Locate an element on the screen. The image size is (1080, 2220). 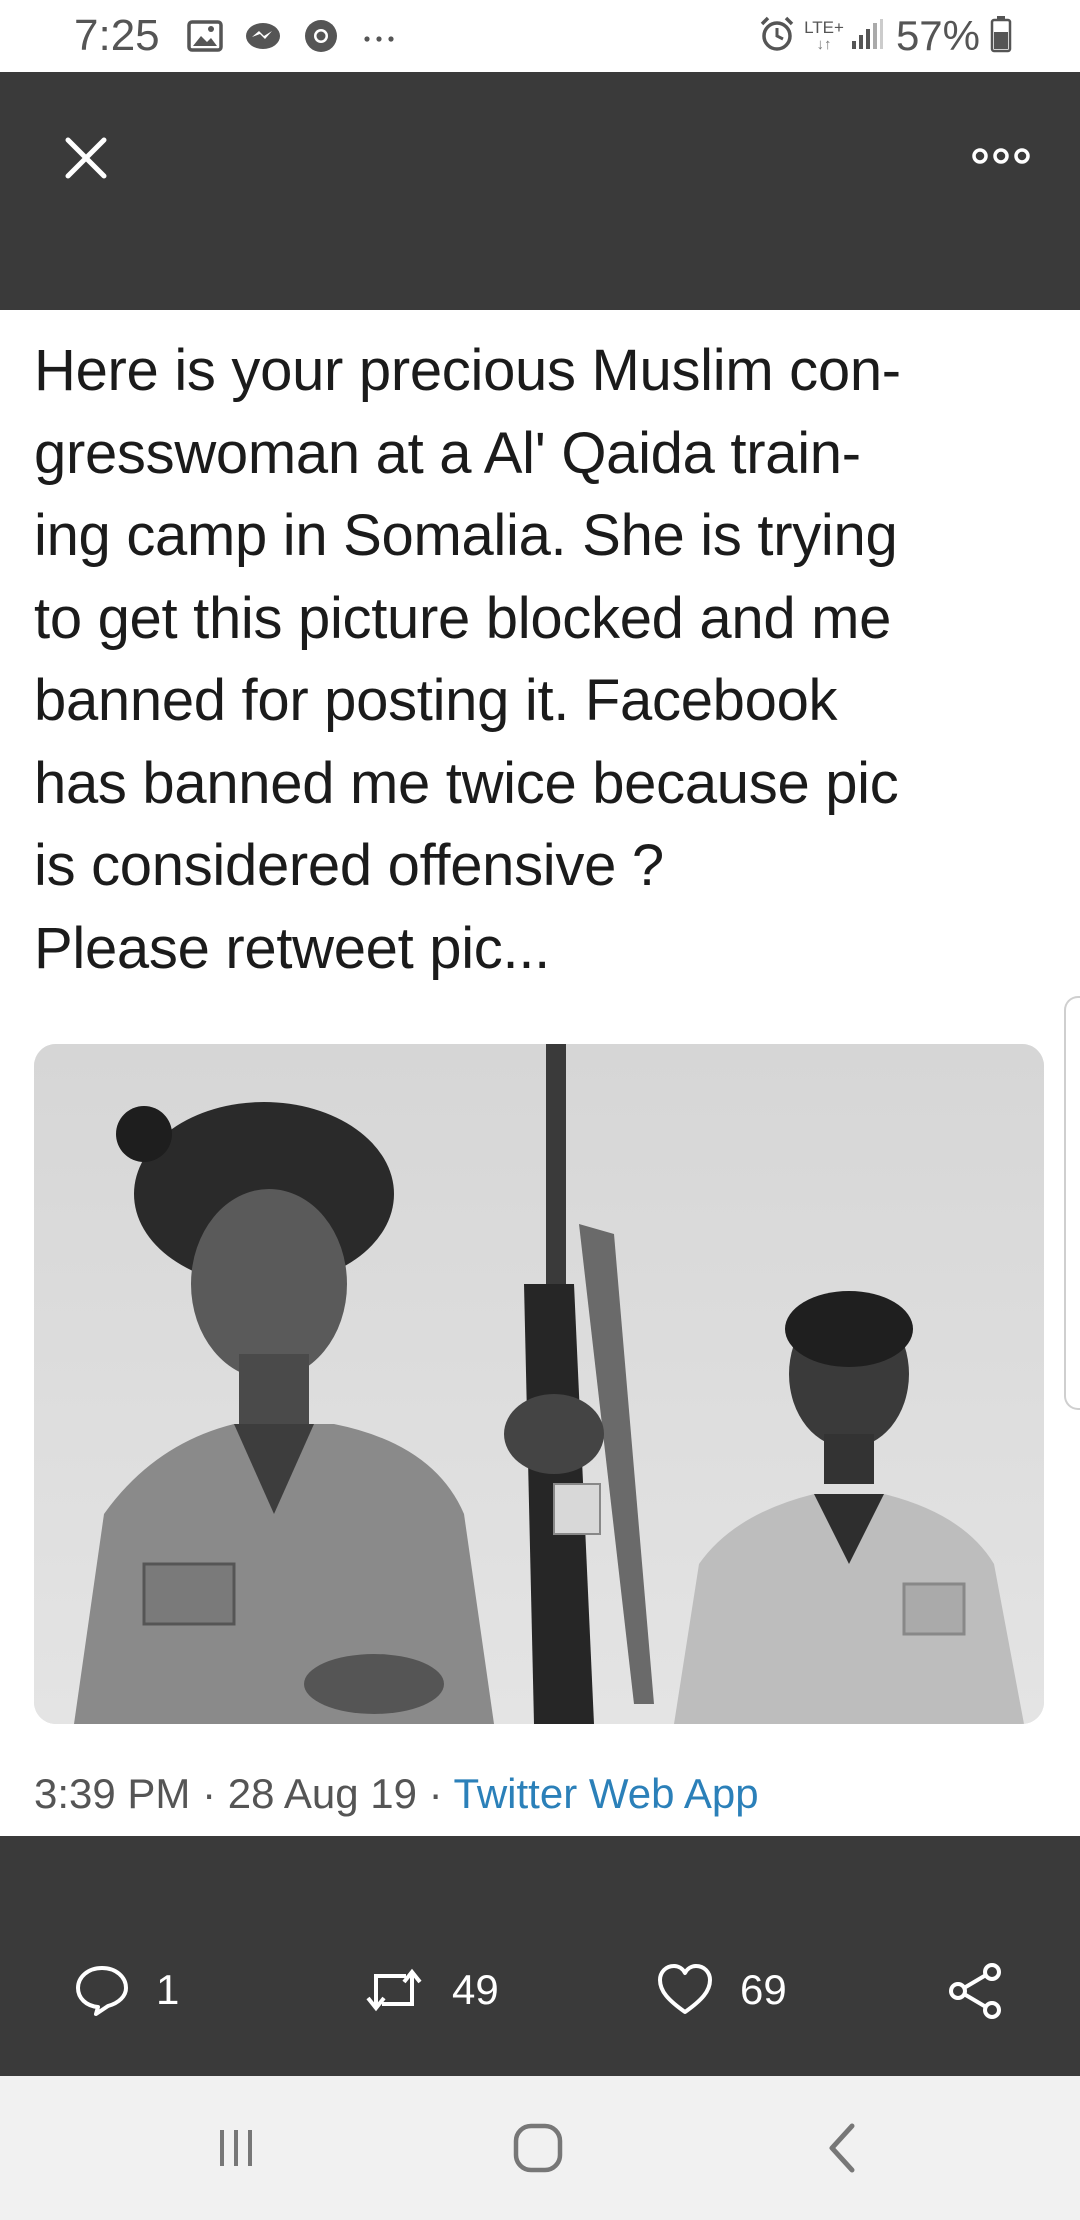
share-icon is located at coordinates (975, 1991).